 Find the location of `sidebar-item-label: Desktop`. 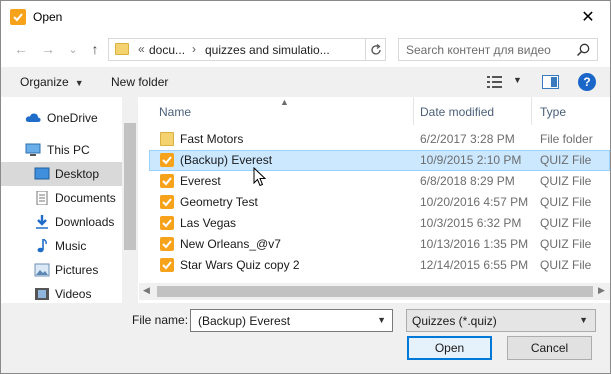

sidebar-item-label: Desktop is located at coordinates (77, 174).